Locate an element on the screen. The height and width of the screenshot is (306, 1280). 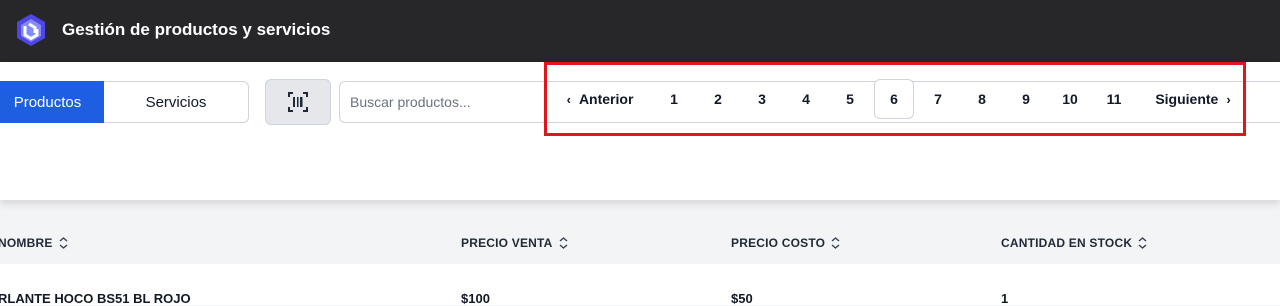
column-header-cantidad-stock: CANTIDAD EN STOCK is located at coordinates (1074, 243).